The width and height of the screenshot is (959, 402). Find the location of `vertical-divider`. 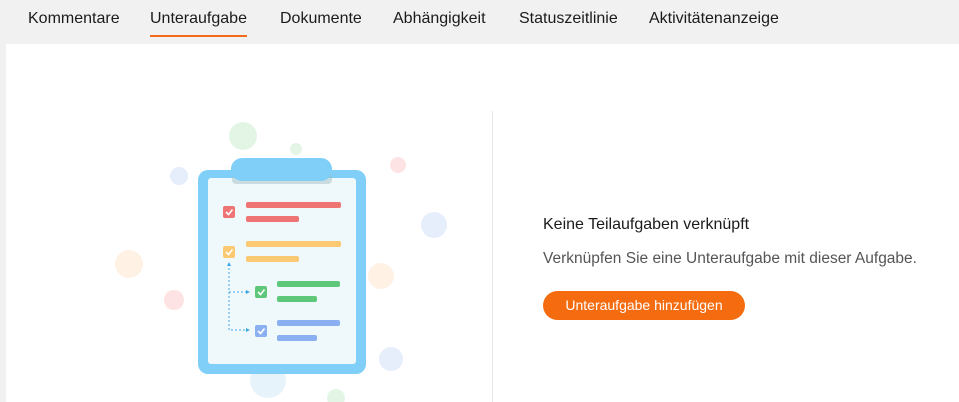

vertical-divider is located at coordinates (492, 256).